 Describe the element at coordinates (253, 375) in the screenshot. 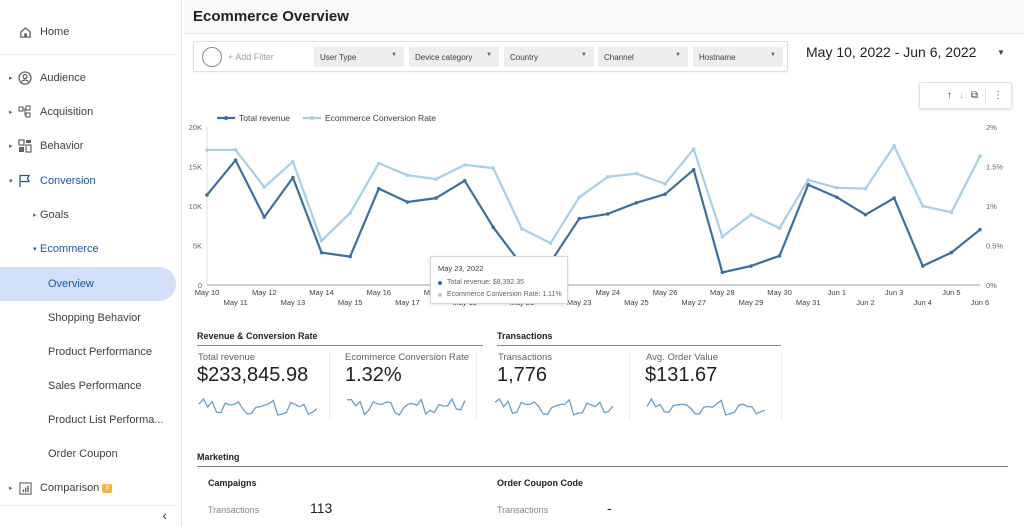

I see `kpi-total-revenue: $233,845.98` at that location.